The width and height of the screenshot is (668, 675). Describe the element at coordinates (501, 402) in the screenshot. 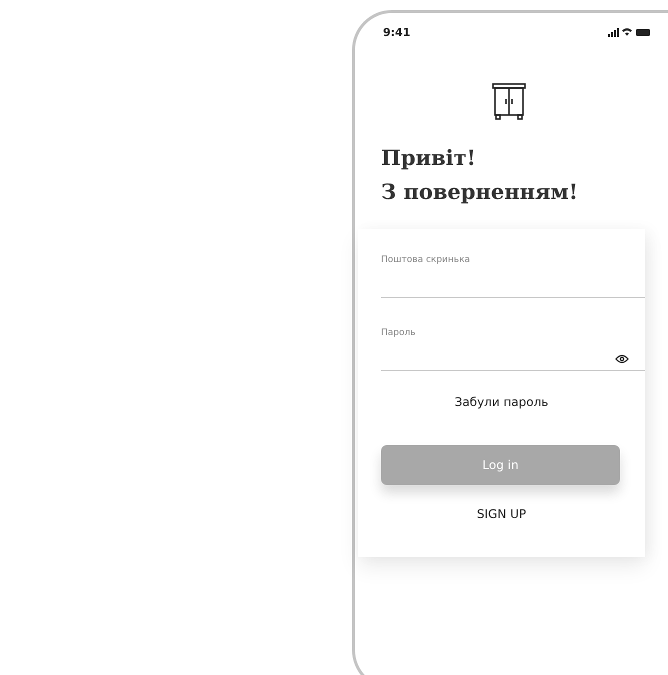

I see `forgot-password-link: Забули пароль` at that location.